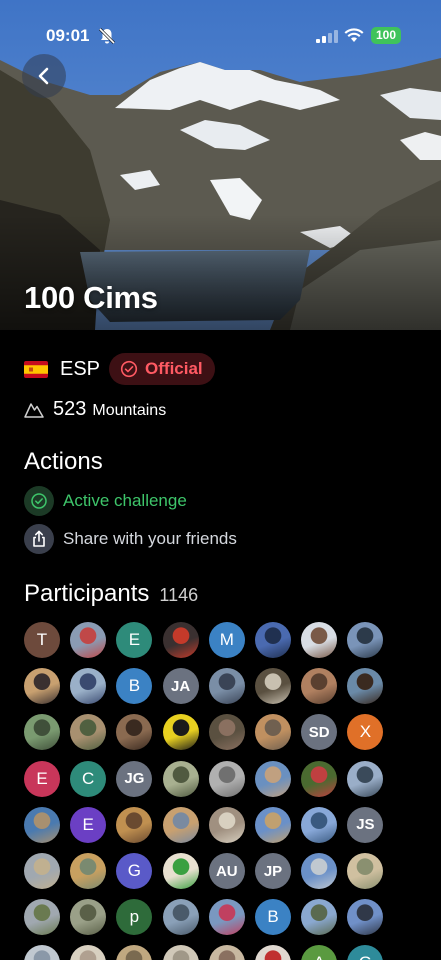  What do you see at coordinates (134, 917) in the screenshot?
I see `participant-avatar: p` at bounding box center [134, 917].